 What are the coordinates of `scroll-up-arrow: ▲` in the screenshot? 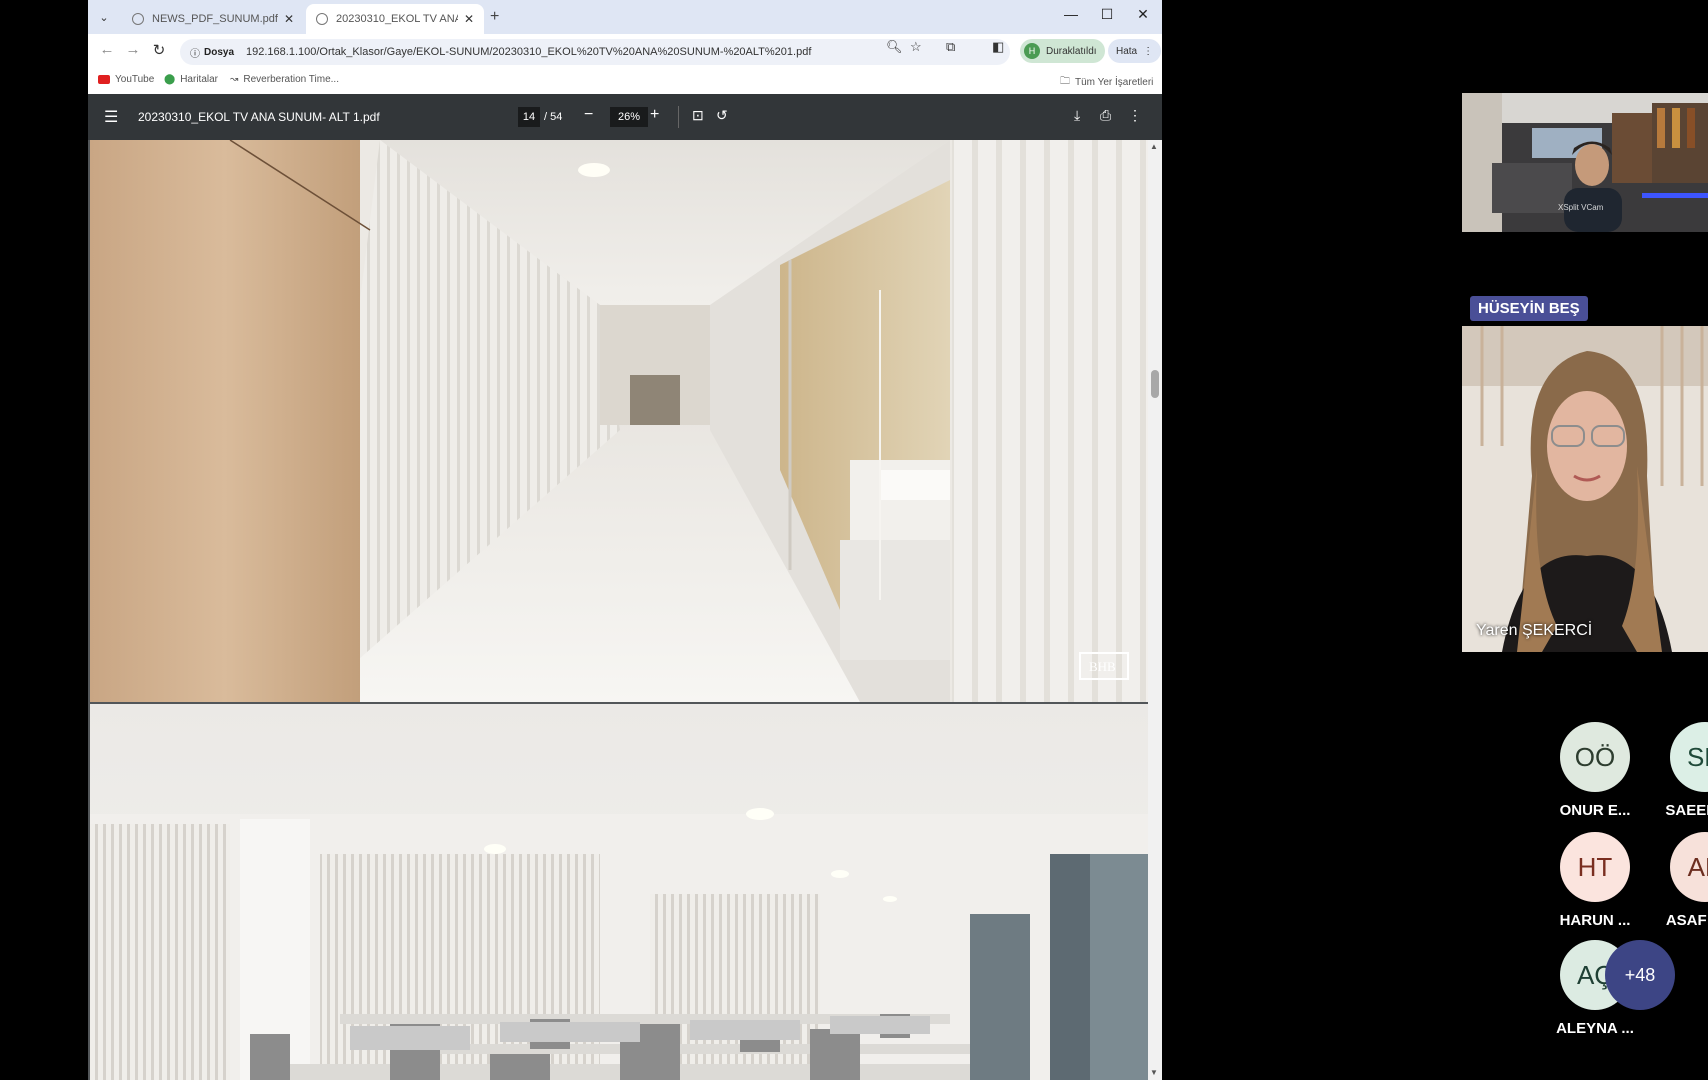 It's located at (1154, 146).